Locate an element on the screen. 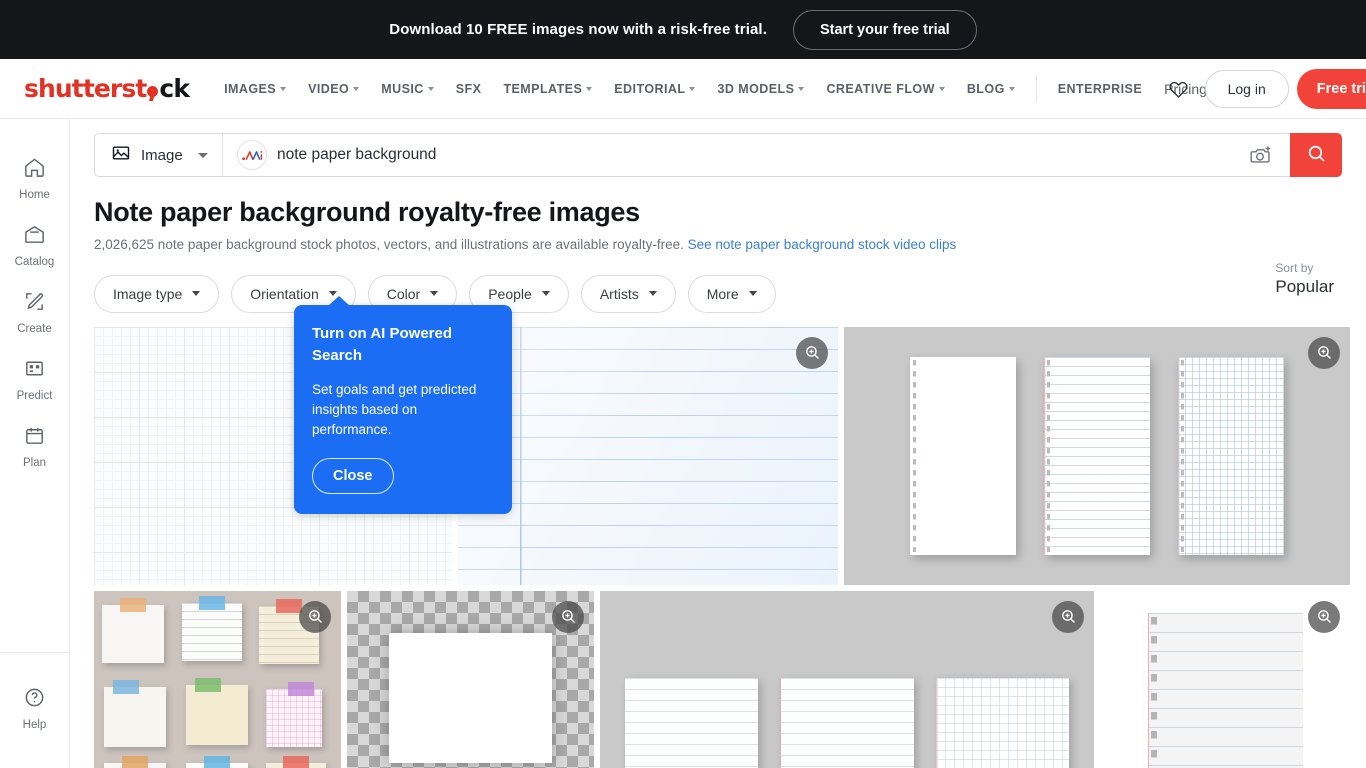 This screenshot has width=1366, height=768. nav-label: IMAGES is located at coordinates (250, 88).